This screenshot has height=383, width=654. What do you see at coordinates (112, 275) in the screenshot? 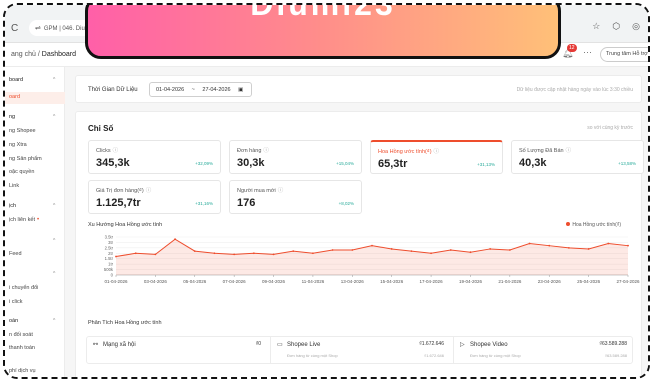
I see `y-tick-label: 0` at bounding box center [112, 275].